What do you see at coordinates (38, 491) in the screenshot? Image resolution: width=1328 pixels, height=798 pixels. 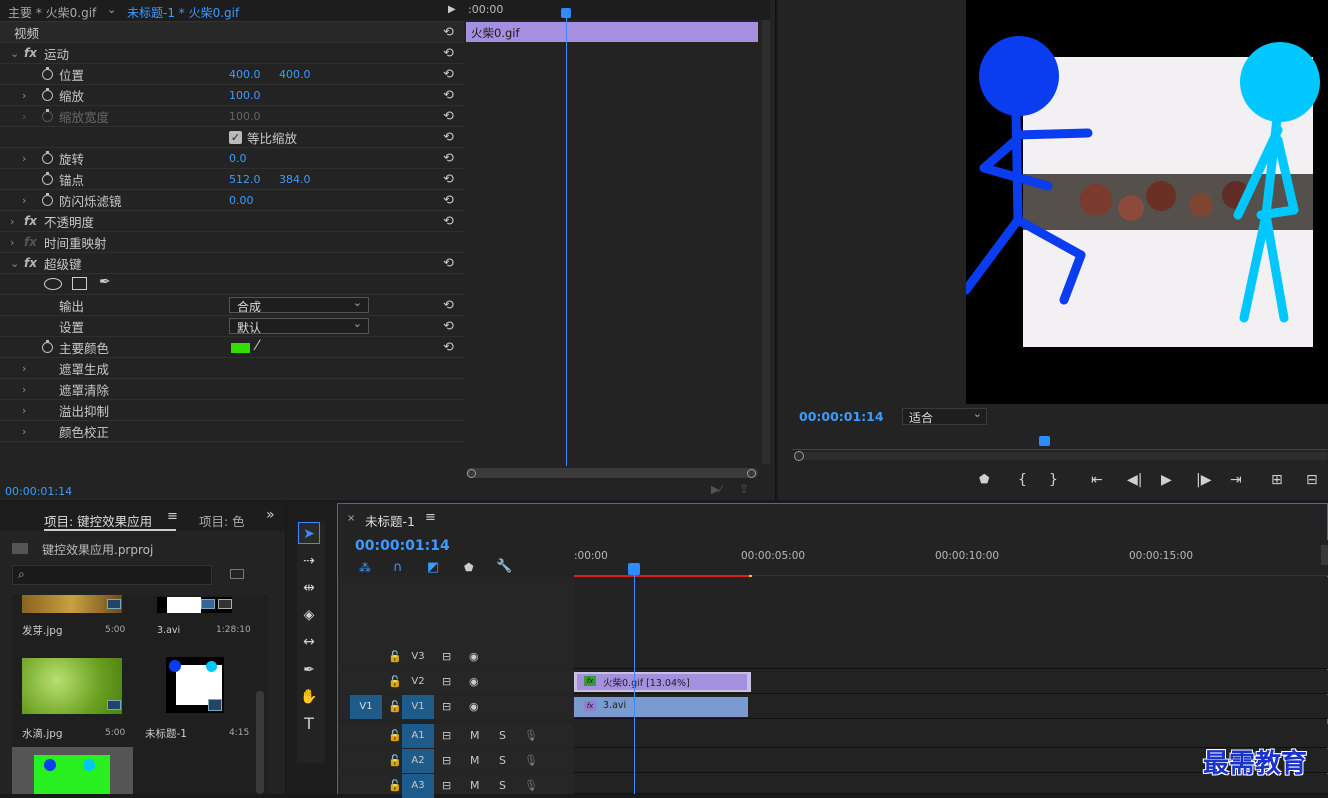 I see `ec-timecode: 00:00:01:14` at bounding box center [38, 491].